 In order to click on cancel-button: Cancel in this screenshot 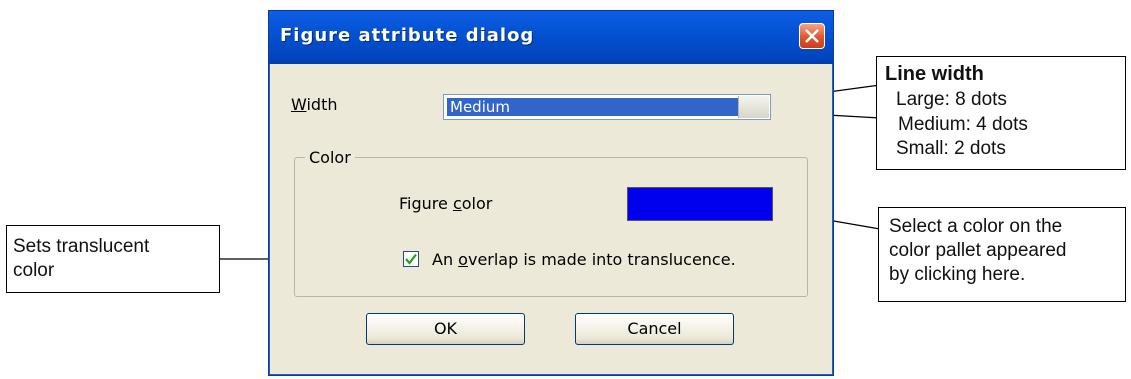, I will do `click(654, 329)`.